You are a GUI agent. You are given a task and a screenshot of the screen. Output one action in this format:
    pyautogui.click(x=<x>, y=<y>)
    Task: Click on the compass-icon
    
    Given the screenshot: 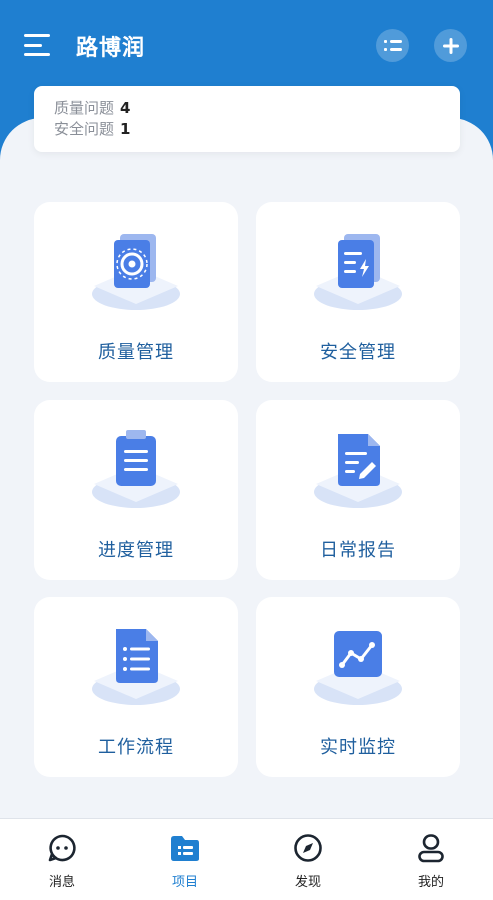 What is the action you would take?
    pyautogui.click(x=308, y=848)
    